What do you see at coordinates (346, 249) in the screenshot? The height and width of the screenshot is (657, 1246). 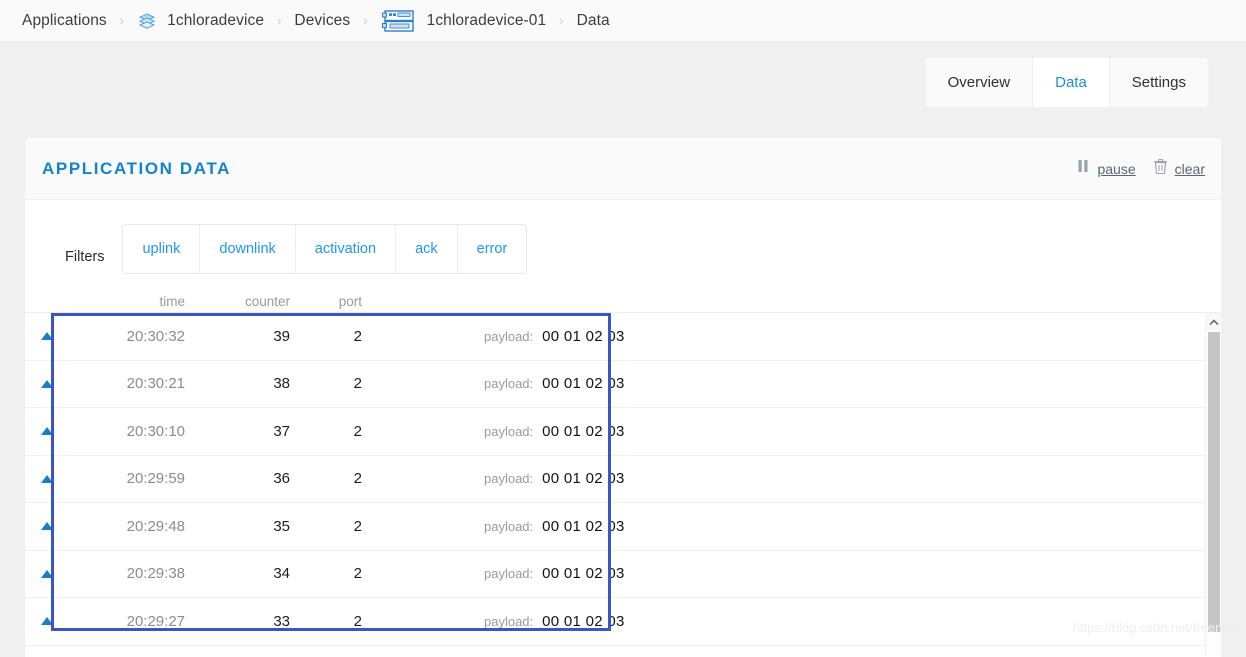 I see `filter-activation: activation` at bounding box center [346, 249].